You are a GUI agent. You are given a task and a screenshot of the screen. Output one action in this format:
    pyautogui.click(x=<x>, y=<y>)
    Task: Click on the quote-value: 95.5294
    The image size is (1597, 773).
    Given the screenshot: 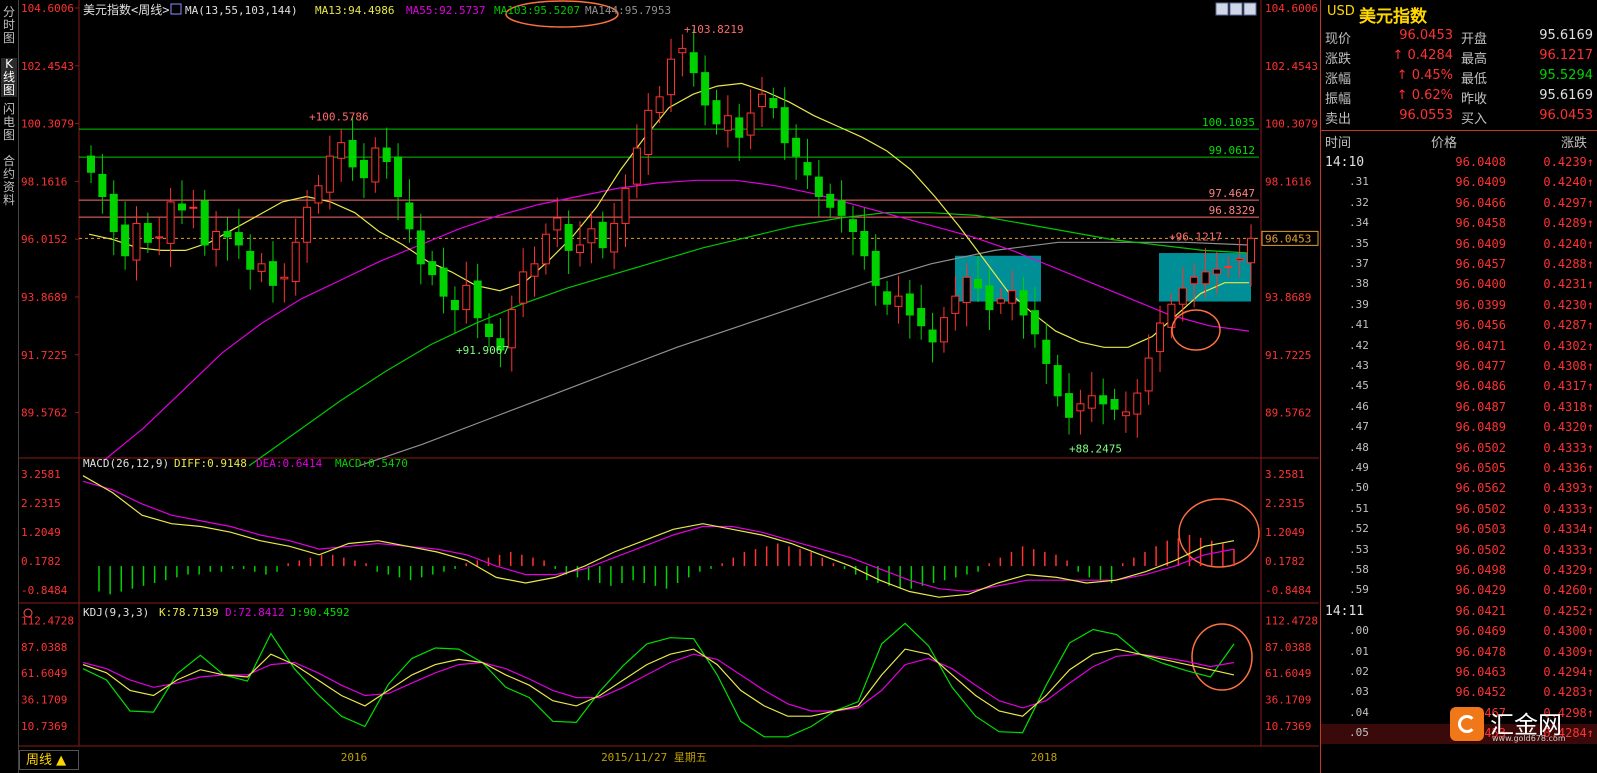 What is the action you would take?
    pyautogui.click(x=1566, y=75)
    